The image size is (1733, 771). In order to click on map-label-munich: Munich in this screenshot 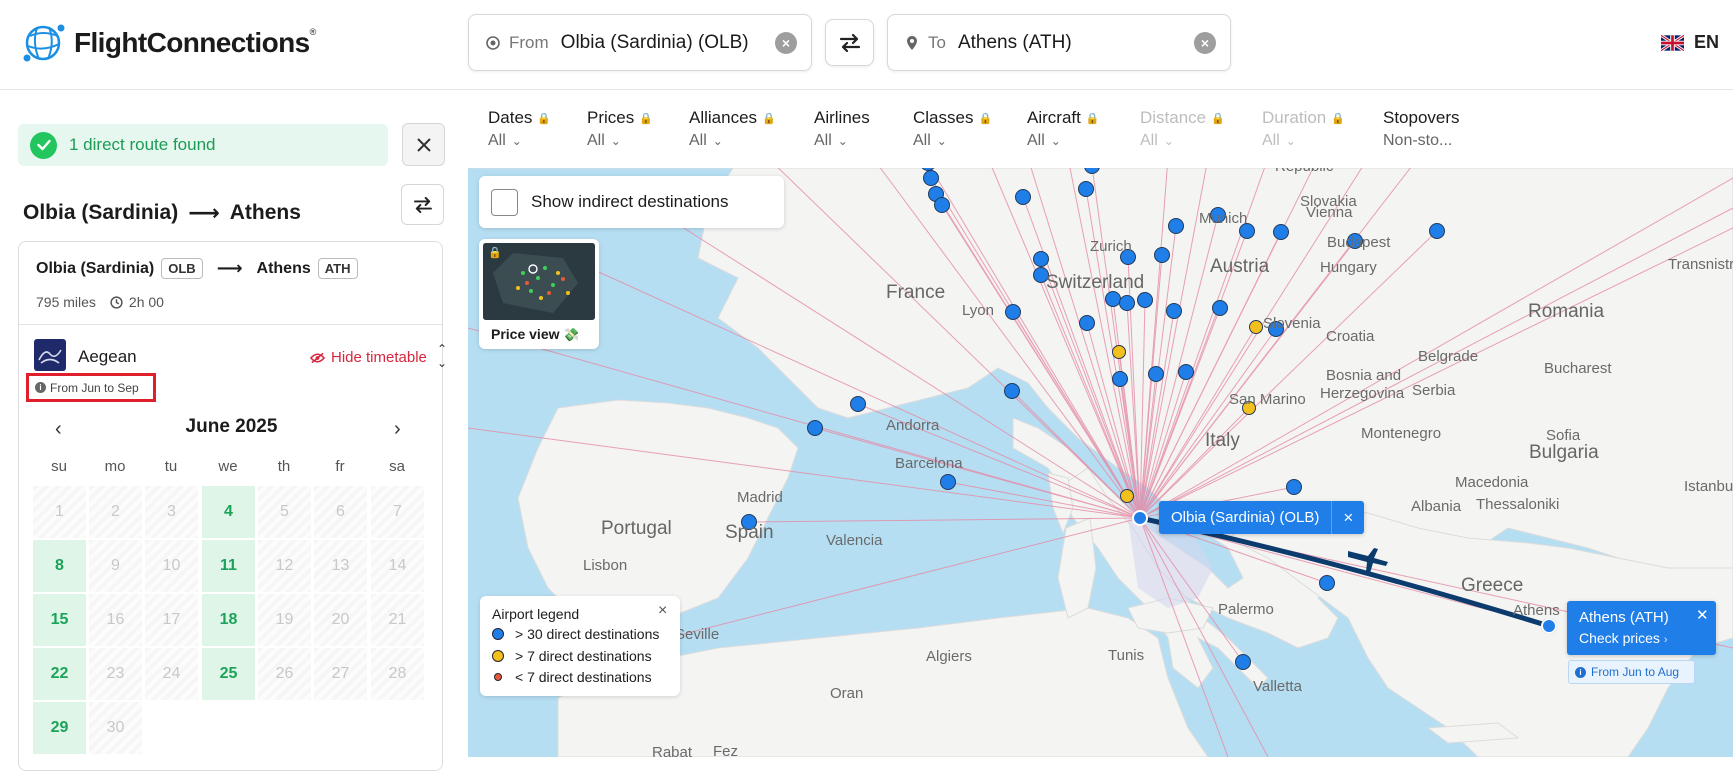, I will do `click(1223, 218)`.